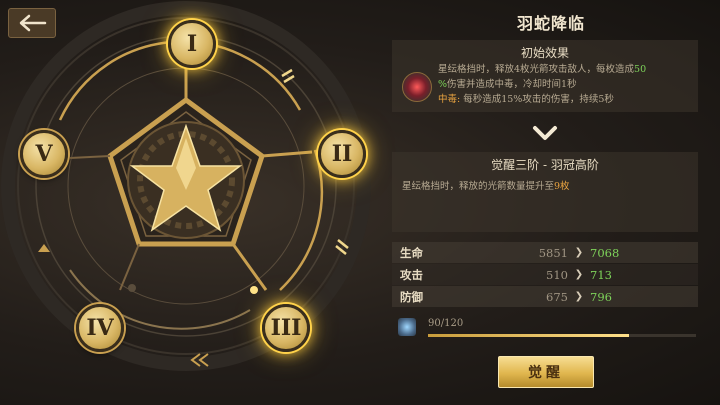  Describe the element at coordinates (537, 99) in the screenshot. I see `poison-text: 每秒造成15%攻击的伤害，持续5秒` at that location.